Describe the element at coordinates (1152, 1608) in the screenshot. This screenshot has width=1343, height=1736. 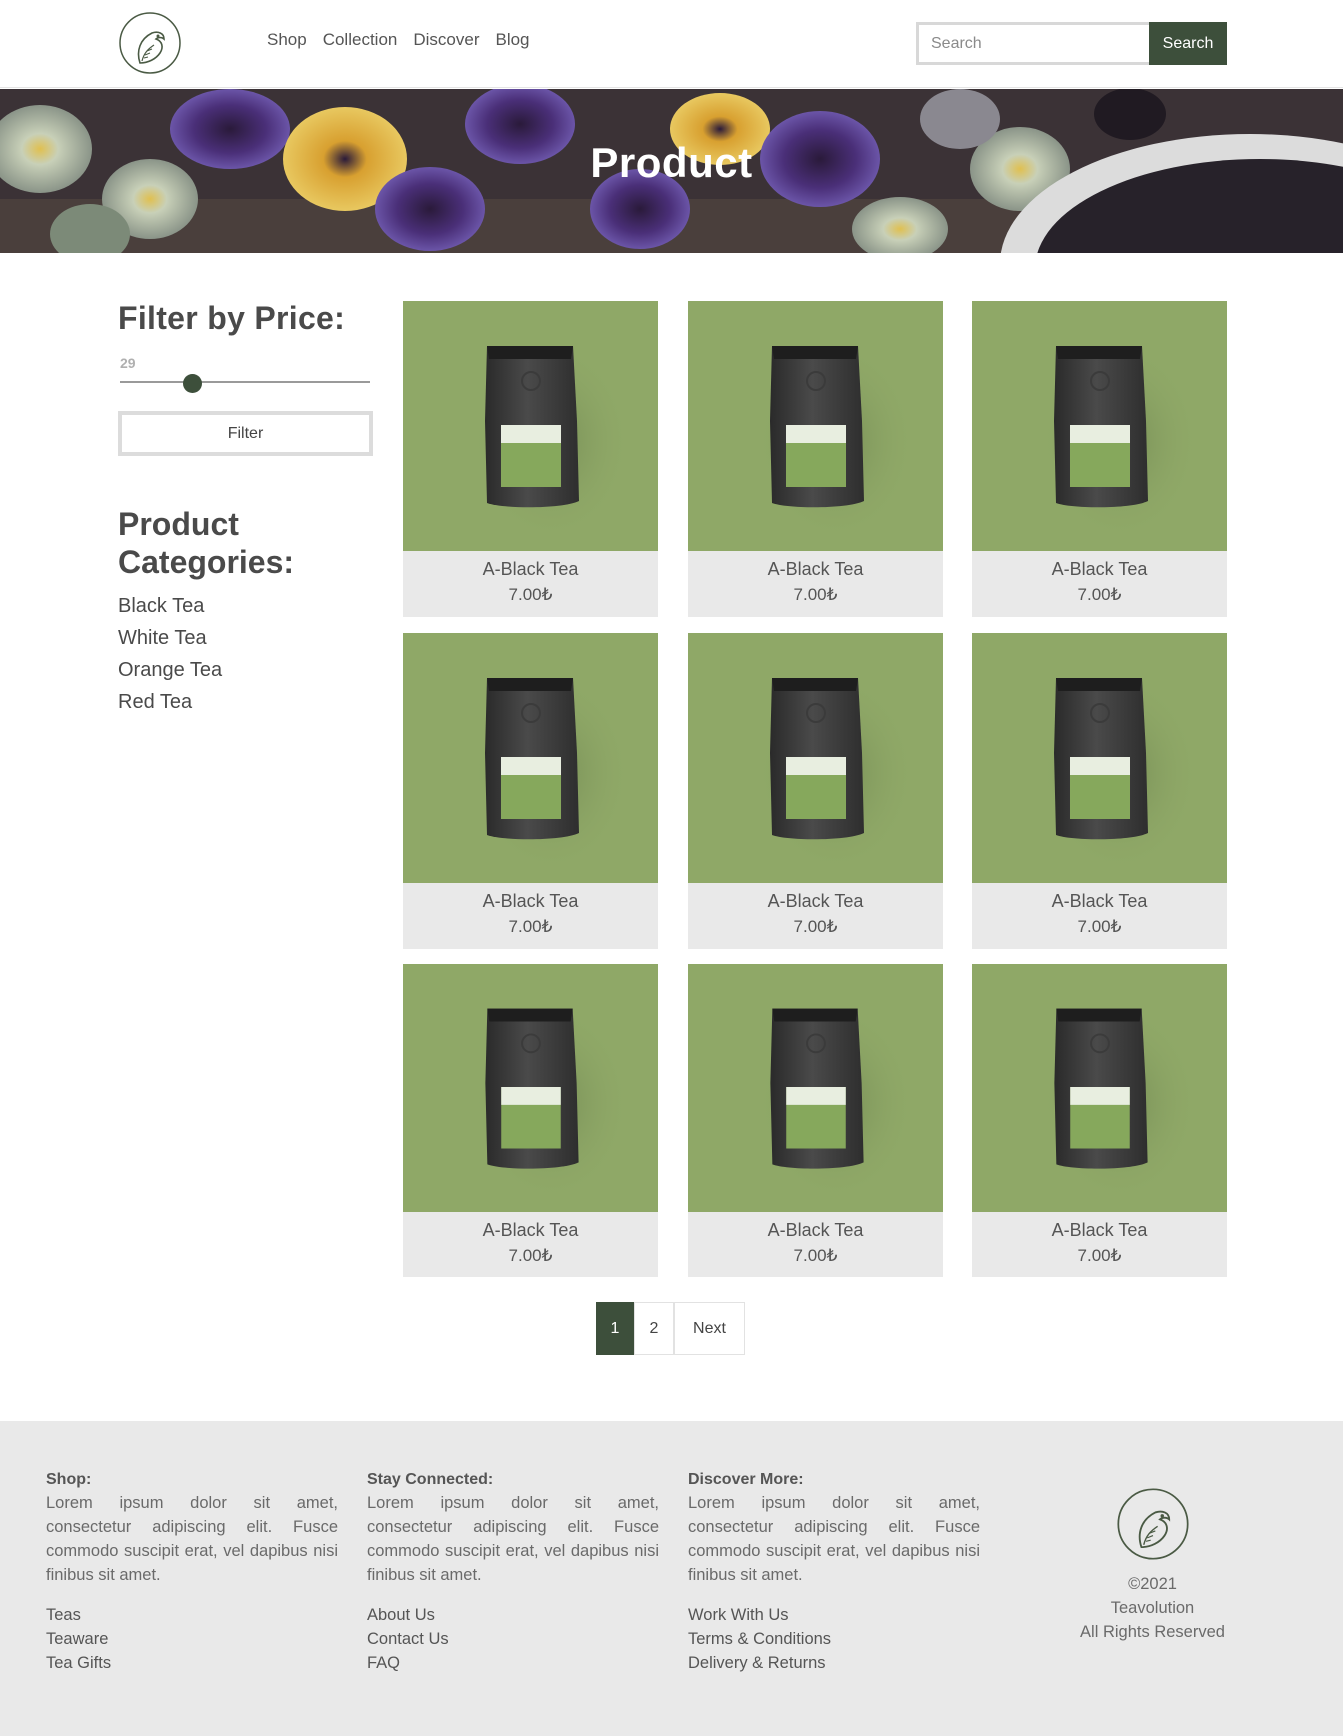
I see `brand-name: Teavolution` at that location.